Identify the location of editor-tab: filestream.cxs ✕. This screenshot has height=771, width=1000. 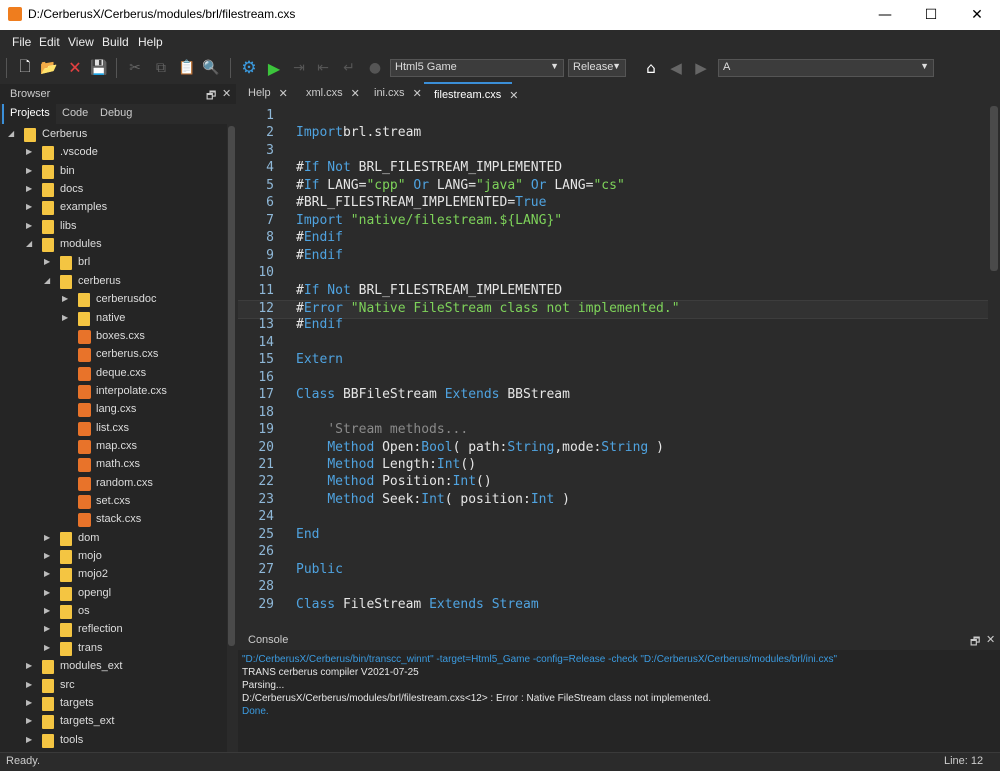
(471, 94).